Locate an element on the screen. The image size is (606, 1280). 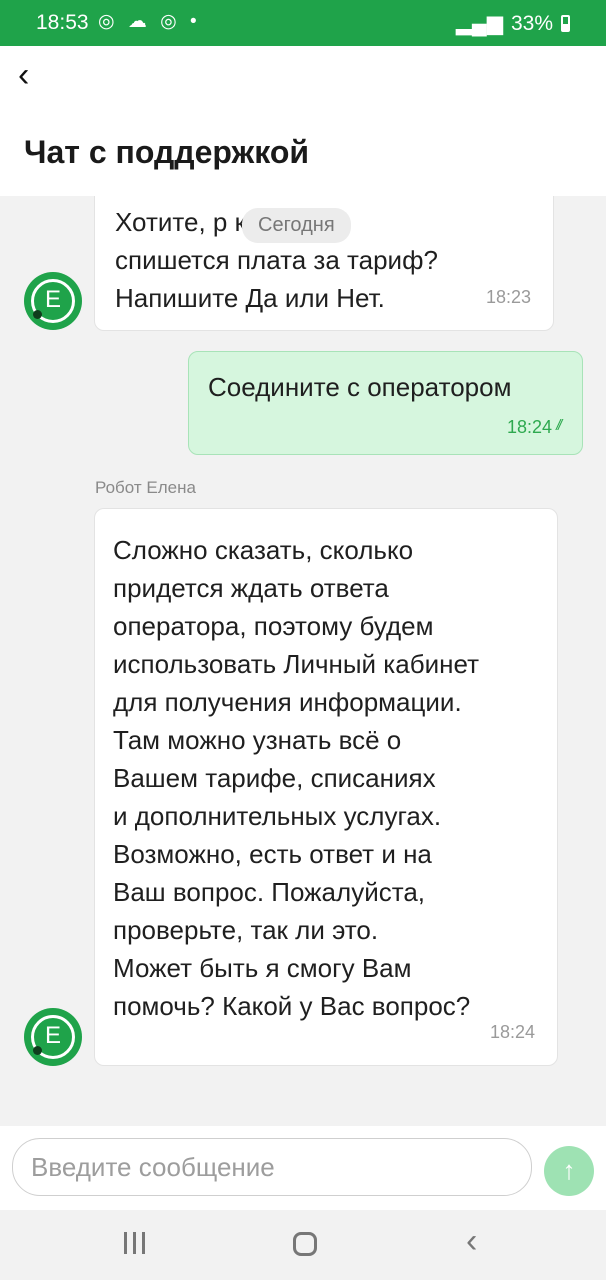
battery-percent: 33% is located at coordinates (531, 23).